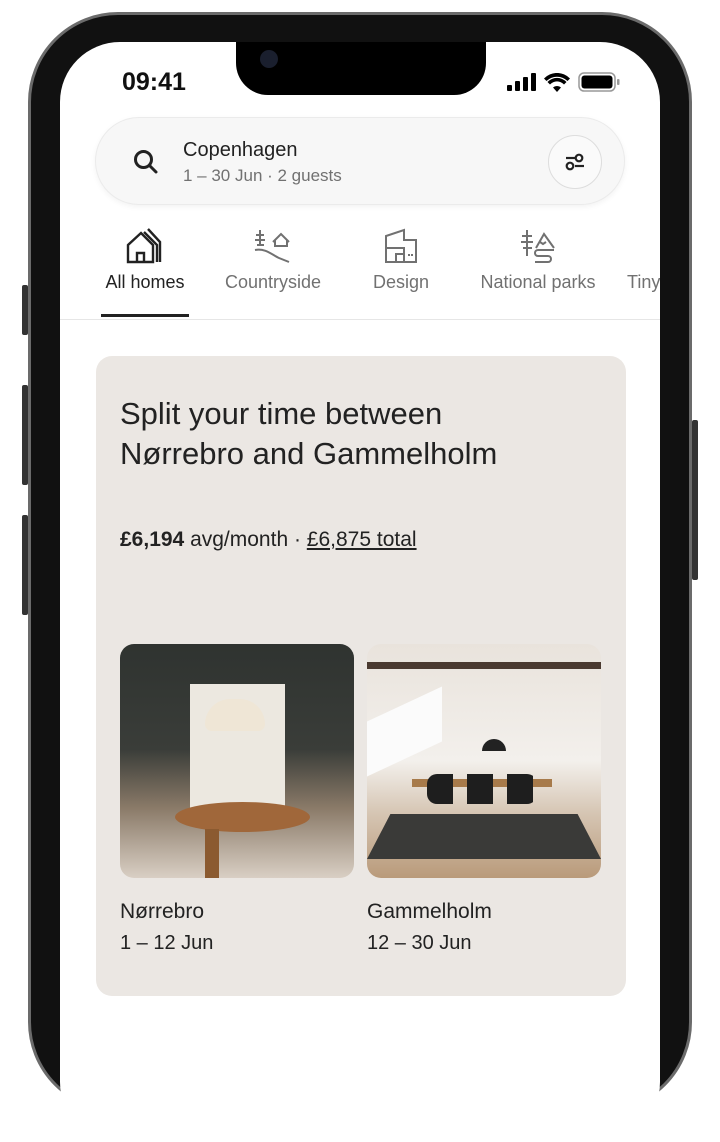 The width and height of the screenshot is (720, 1142). Describe the element at coordinates (269, 59) in the screenshot. I see `camera-icon` at that location.